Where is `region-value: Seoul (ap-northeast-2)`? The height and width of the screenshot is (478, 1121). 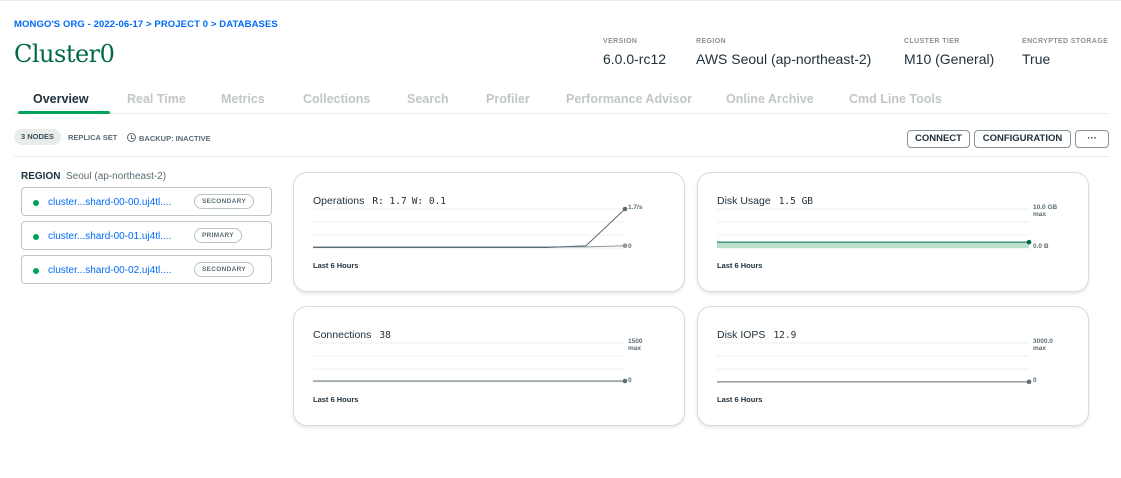
region-value: Seoul (ap-northeast-2) is located at coordinates (116, 176).